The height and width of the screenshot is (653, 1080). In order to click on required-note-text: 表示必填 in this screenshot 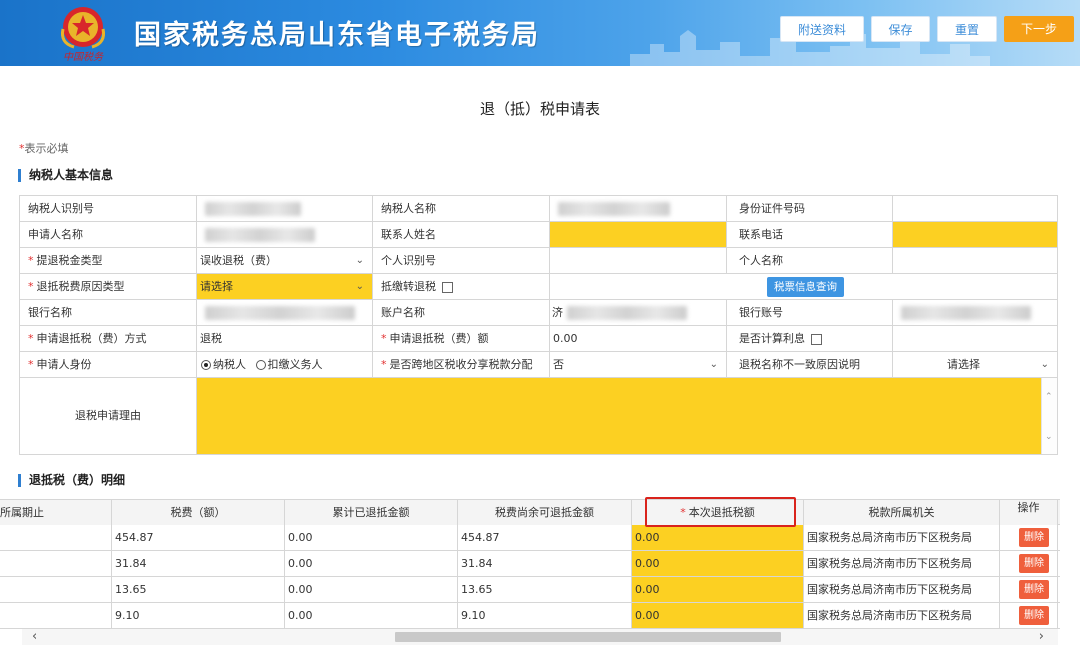, I will do `click(46, 148)`.